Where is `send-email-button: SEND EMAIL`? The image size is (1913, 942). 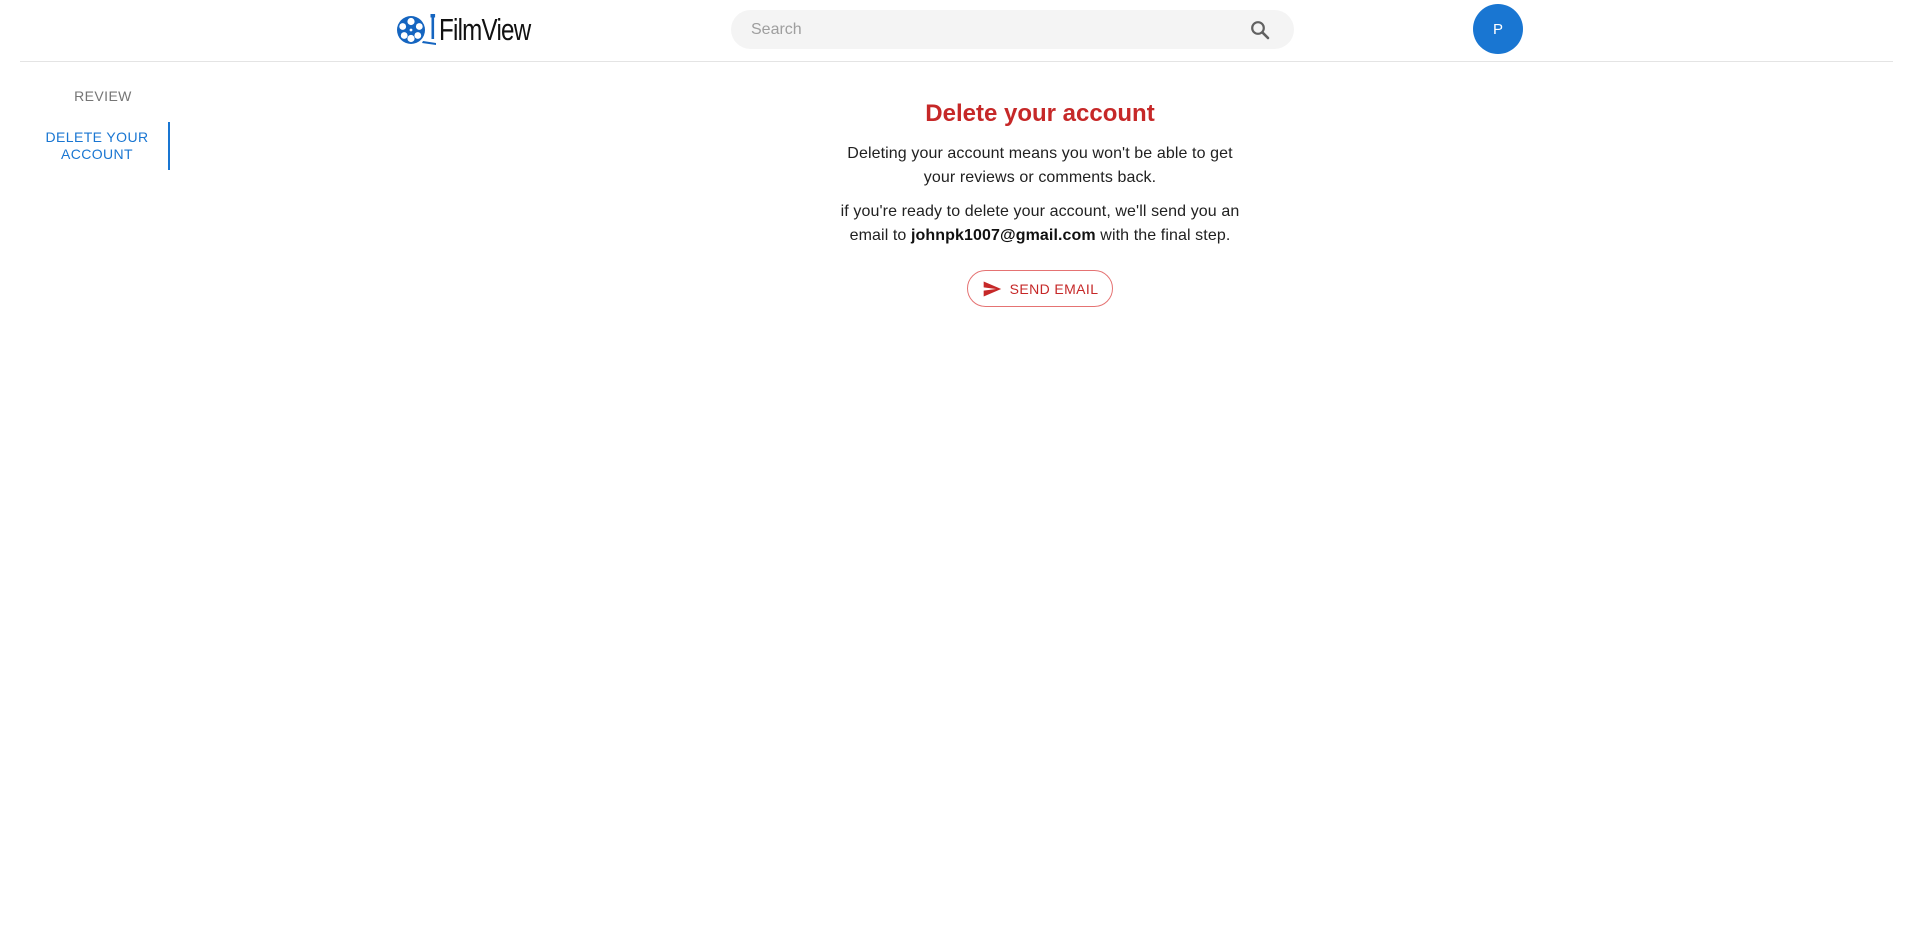
send-email-button: SEND EMAIL is located at coordinates (1040, 288).